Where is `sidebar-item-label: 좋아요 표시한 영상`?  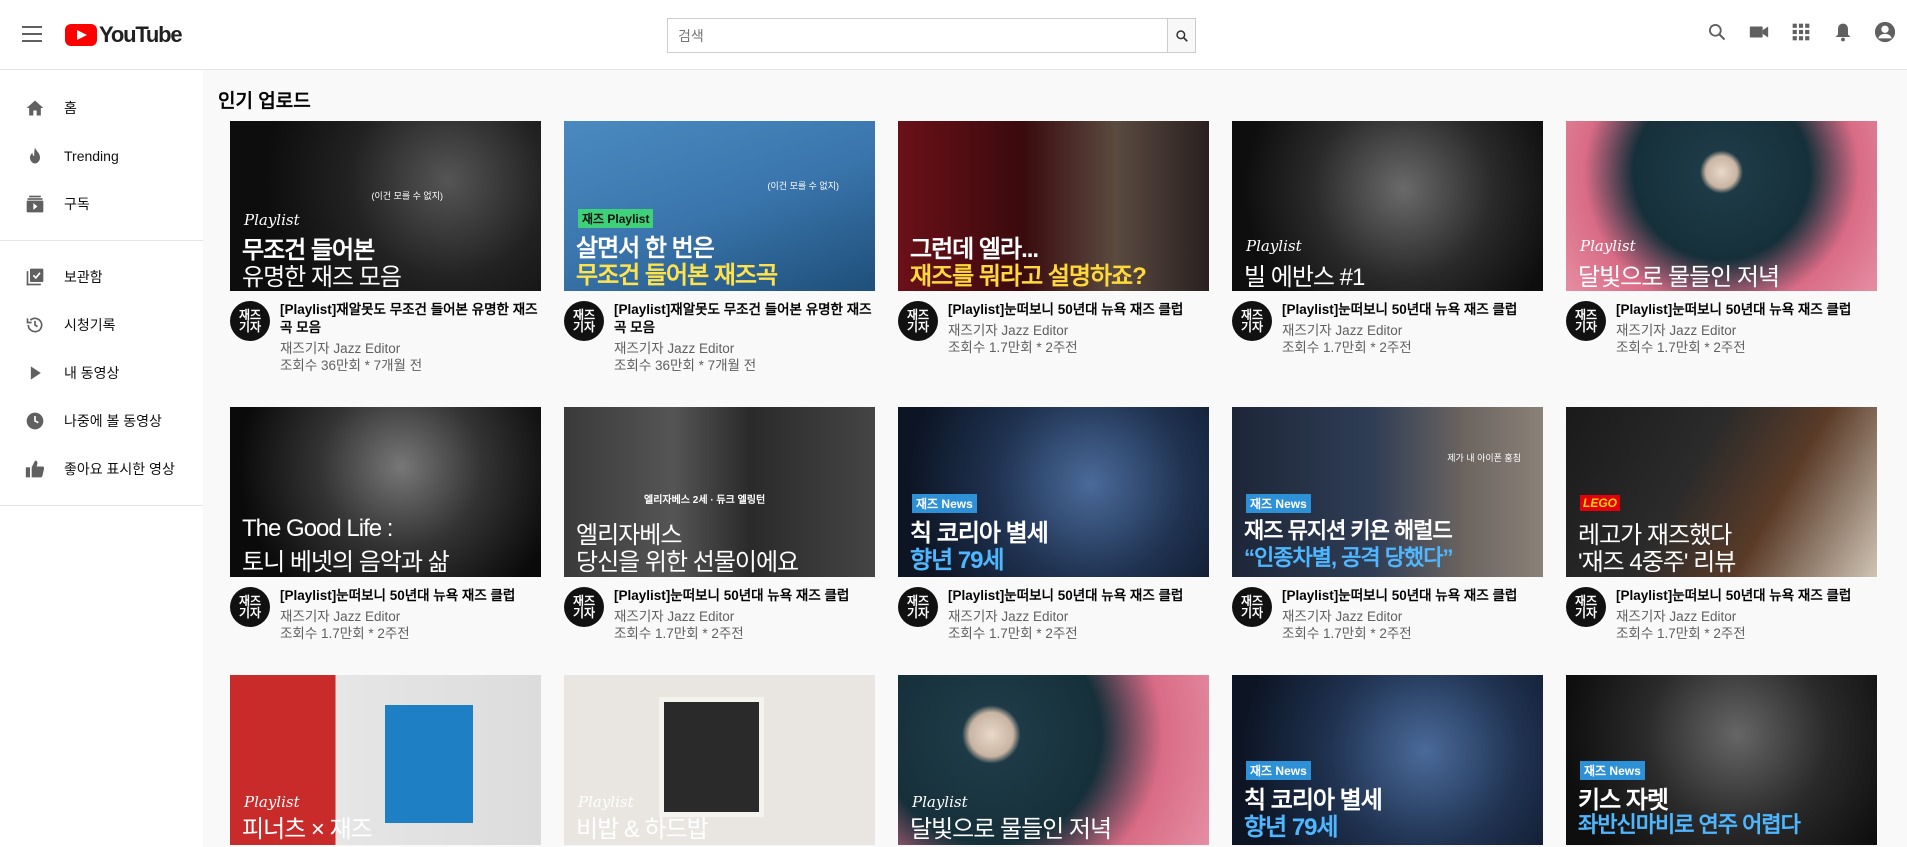 sidebar-item-label: 좋아요 표시한 영상 is located at coordinates (119, 469).